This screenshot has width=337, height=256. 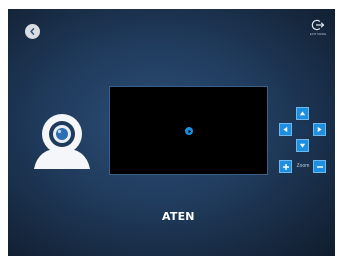 I want to click on play-button, so click(x=189, y=131).